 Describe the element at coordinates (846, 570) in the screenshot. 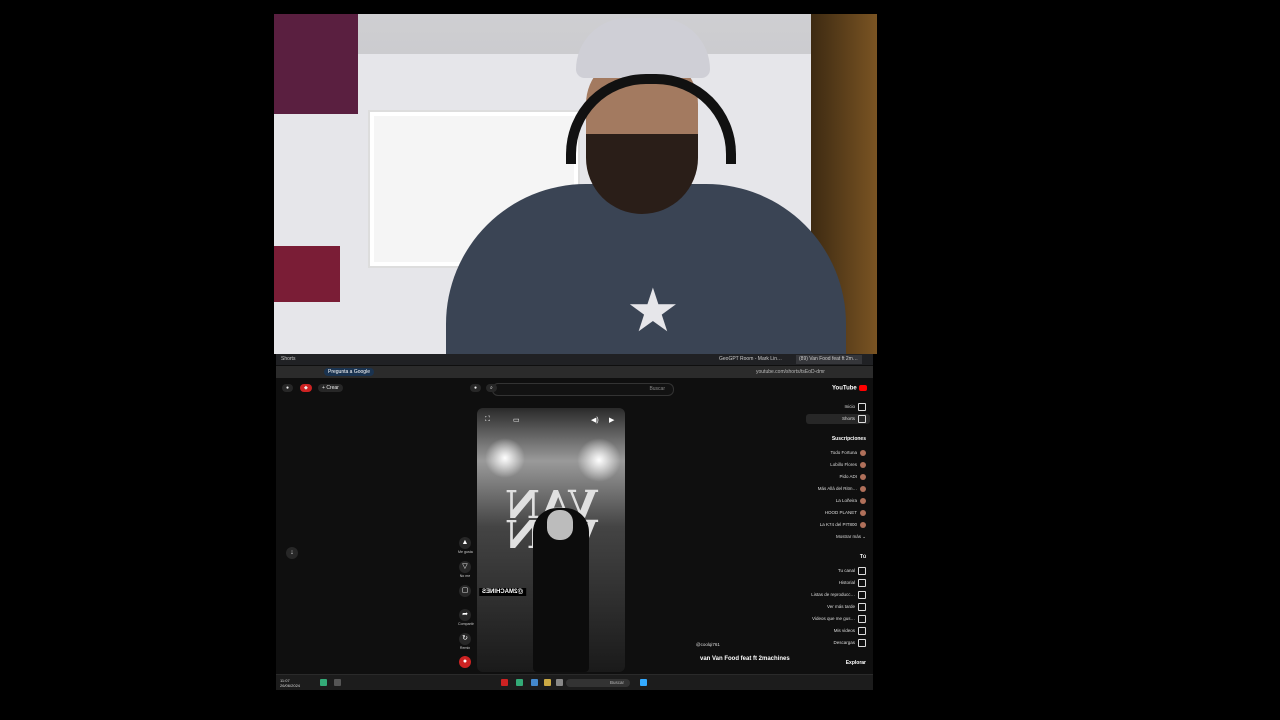

I see `sidebar-item-label: Tu canal` at that location.